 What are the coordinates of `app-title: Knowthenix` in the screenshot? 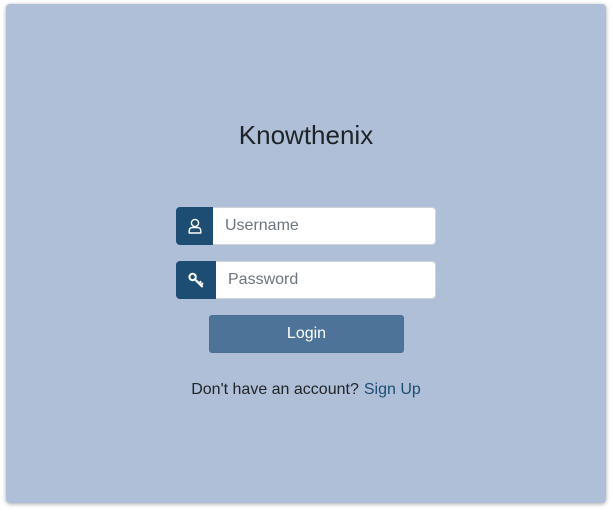 It's located at (306, 135).